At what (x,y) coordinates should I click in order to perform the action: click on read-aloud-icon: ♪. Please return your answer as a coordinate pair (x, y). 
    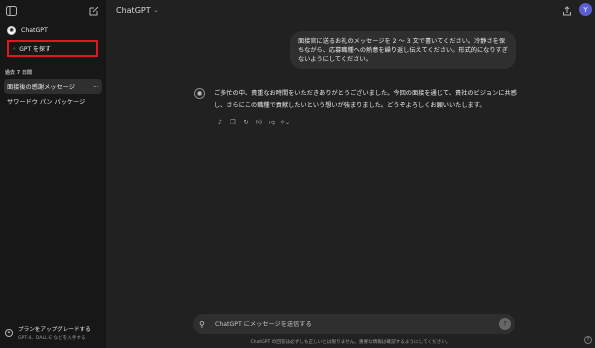
    Looking at the image, I should click on (220, 122).